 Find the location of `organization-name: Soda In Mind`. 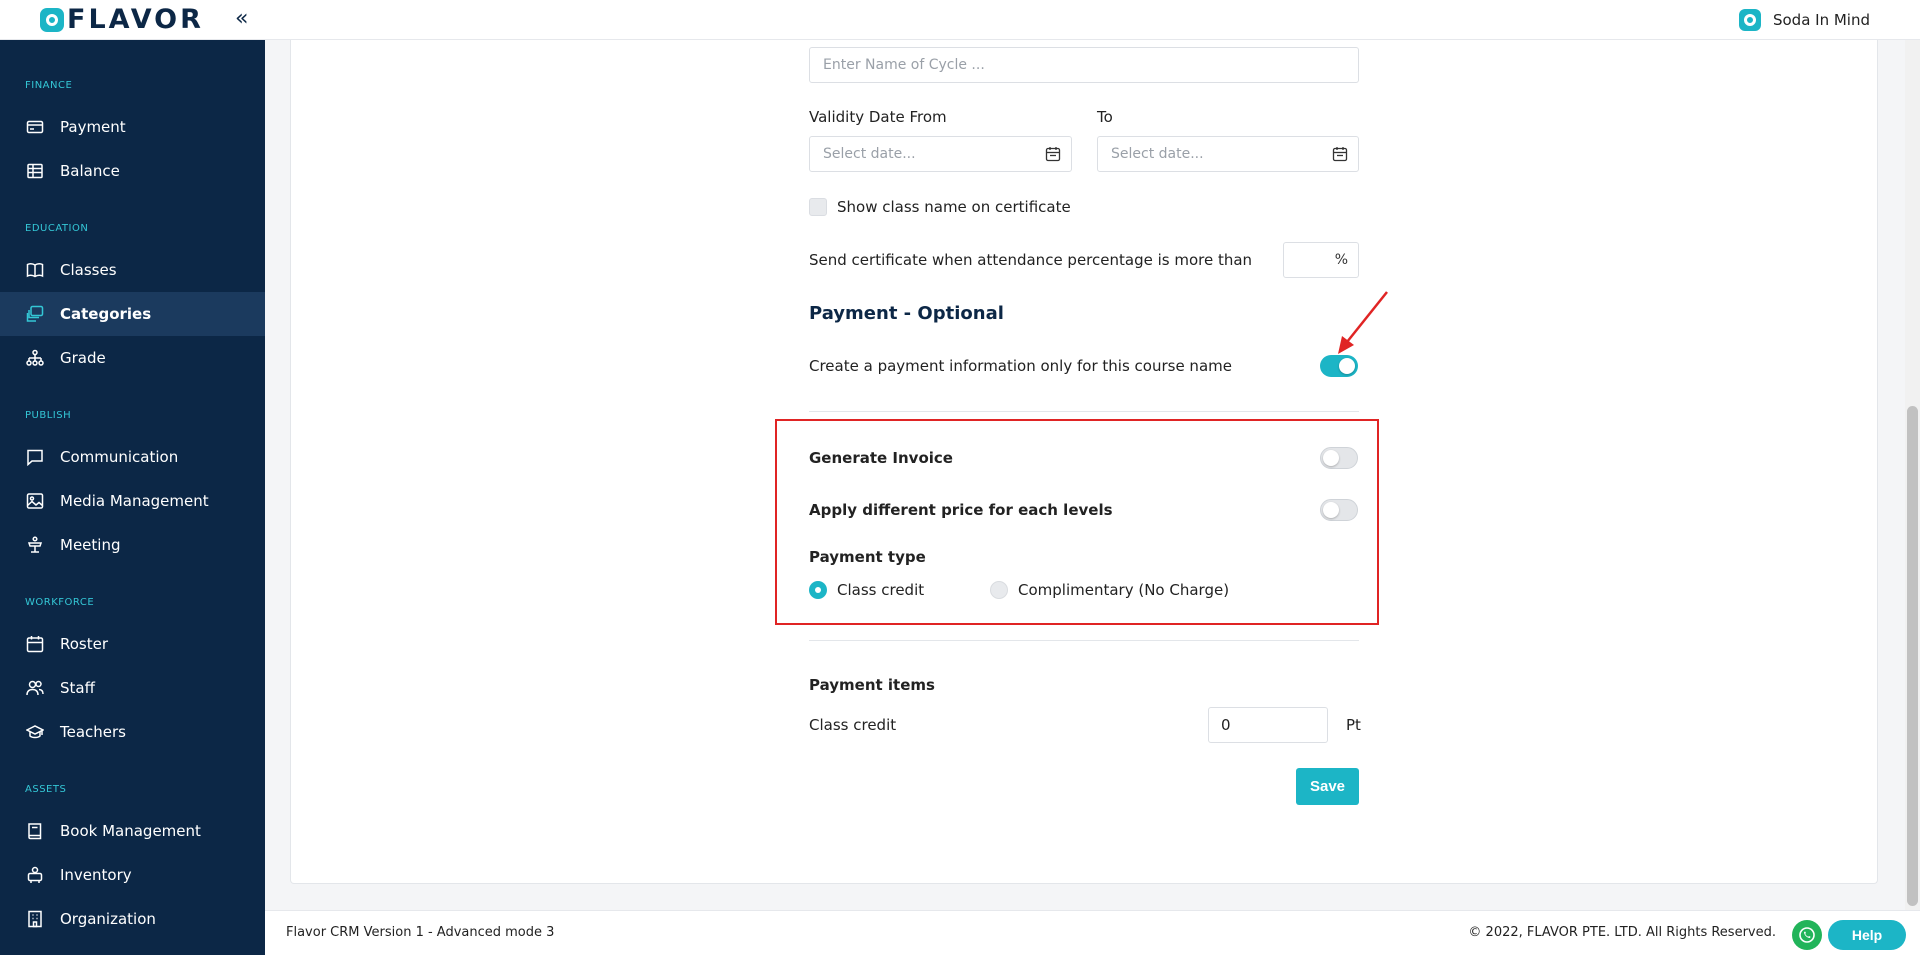

organization-name: Soda In Mind is located at coordinates (1821, 20).